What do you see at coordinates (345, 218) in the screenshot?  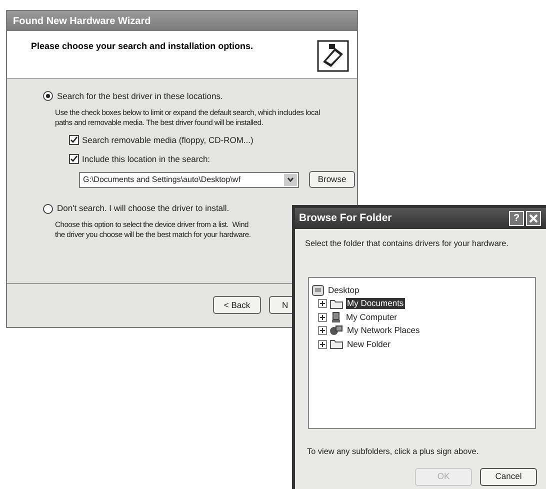 I see `dialog-title: Browse For Folder` at bounding box center [345, 218].